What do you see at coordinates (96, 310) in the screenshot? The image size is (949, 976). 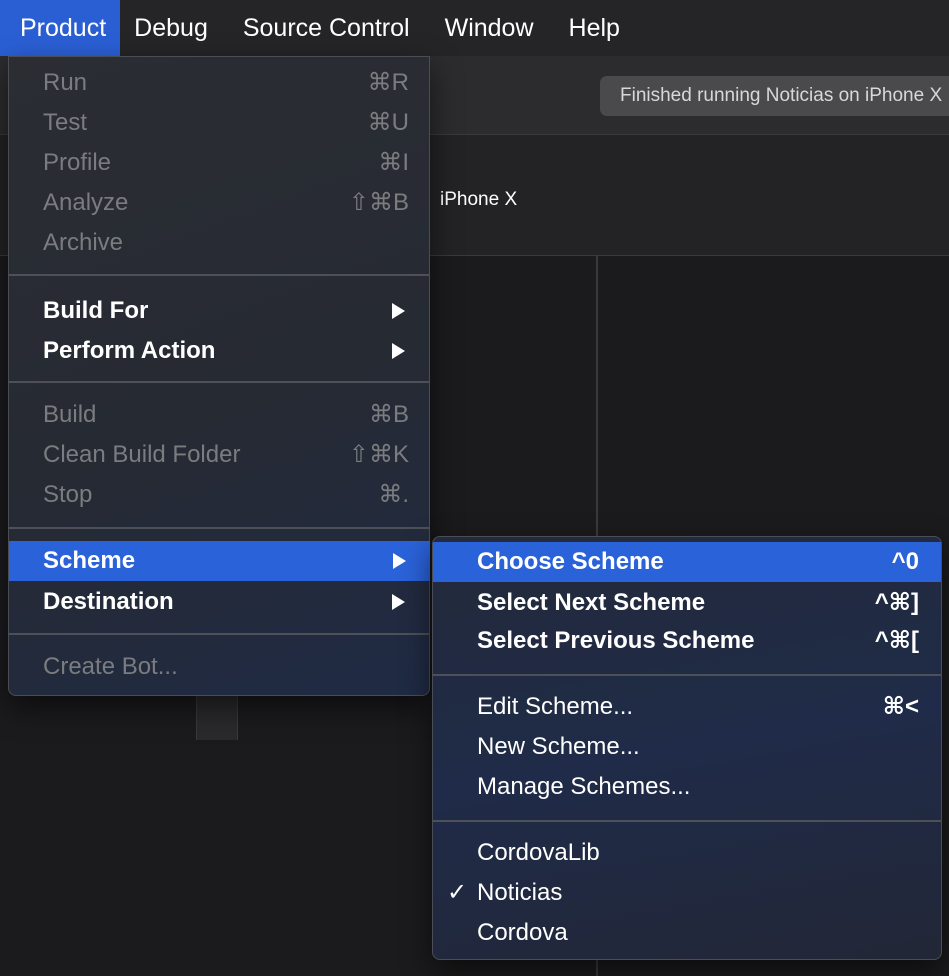 I see `menu-item-label: Build For` at bounding box center [96, 310].